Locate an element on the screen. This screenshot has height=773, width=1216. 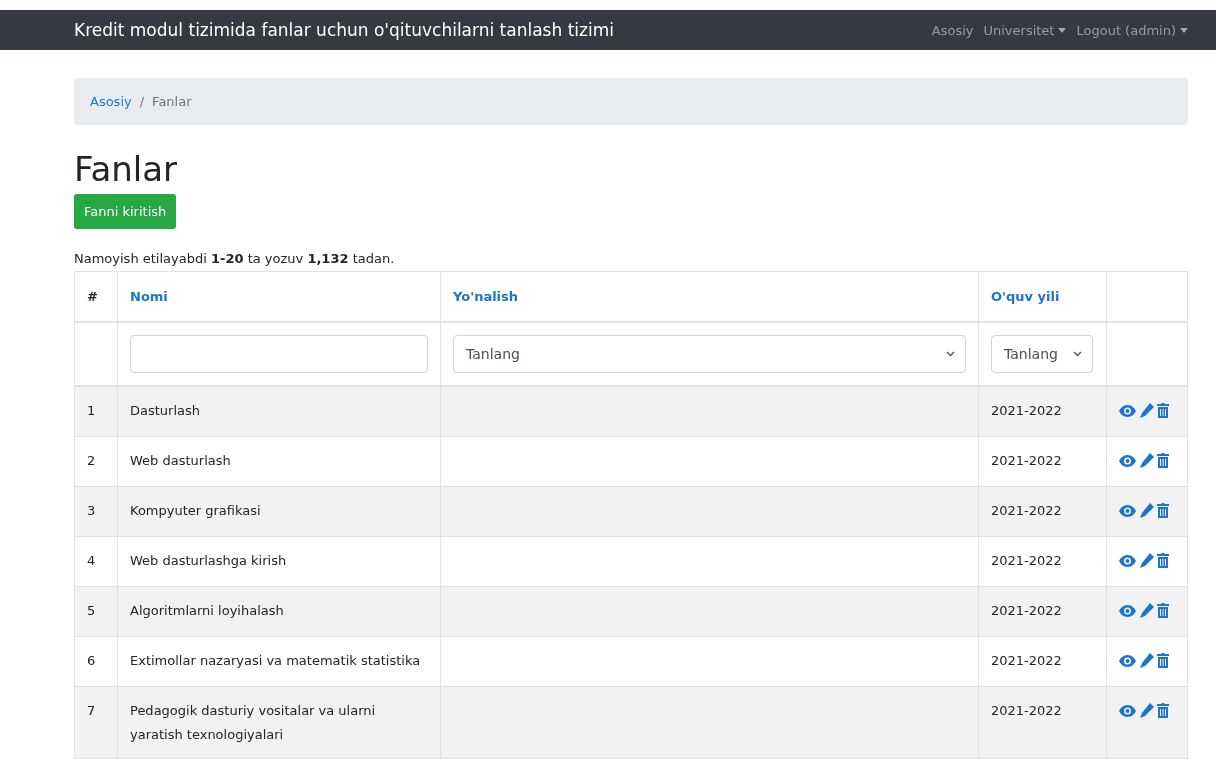
year-select: Tanlang is located at coordinates (1042, 354).